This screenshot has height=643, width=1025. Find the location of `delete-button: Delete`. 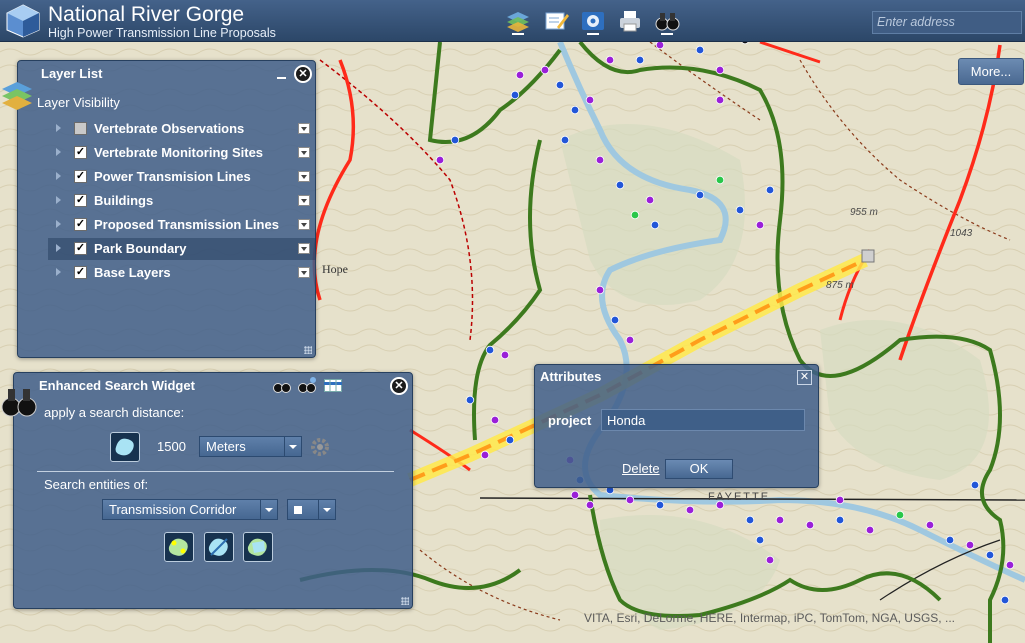

delete-button: Delete is located at coordinates (641, 468).